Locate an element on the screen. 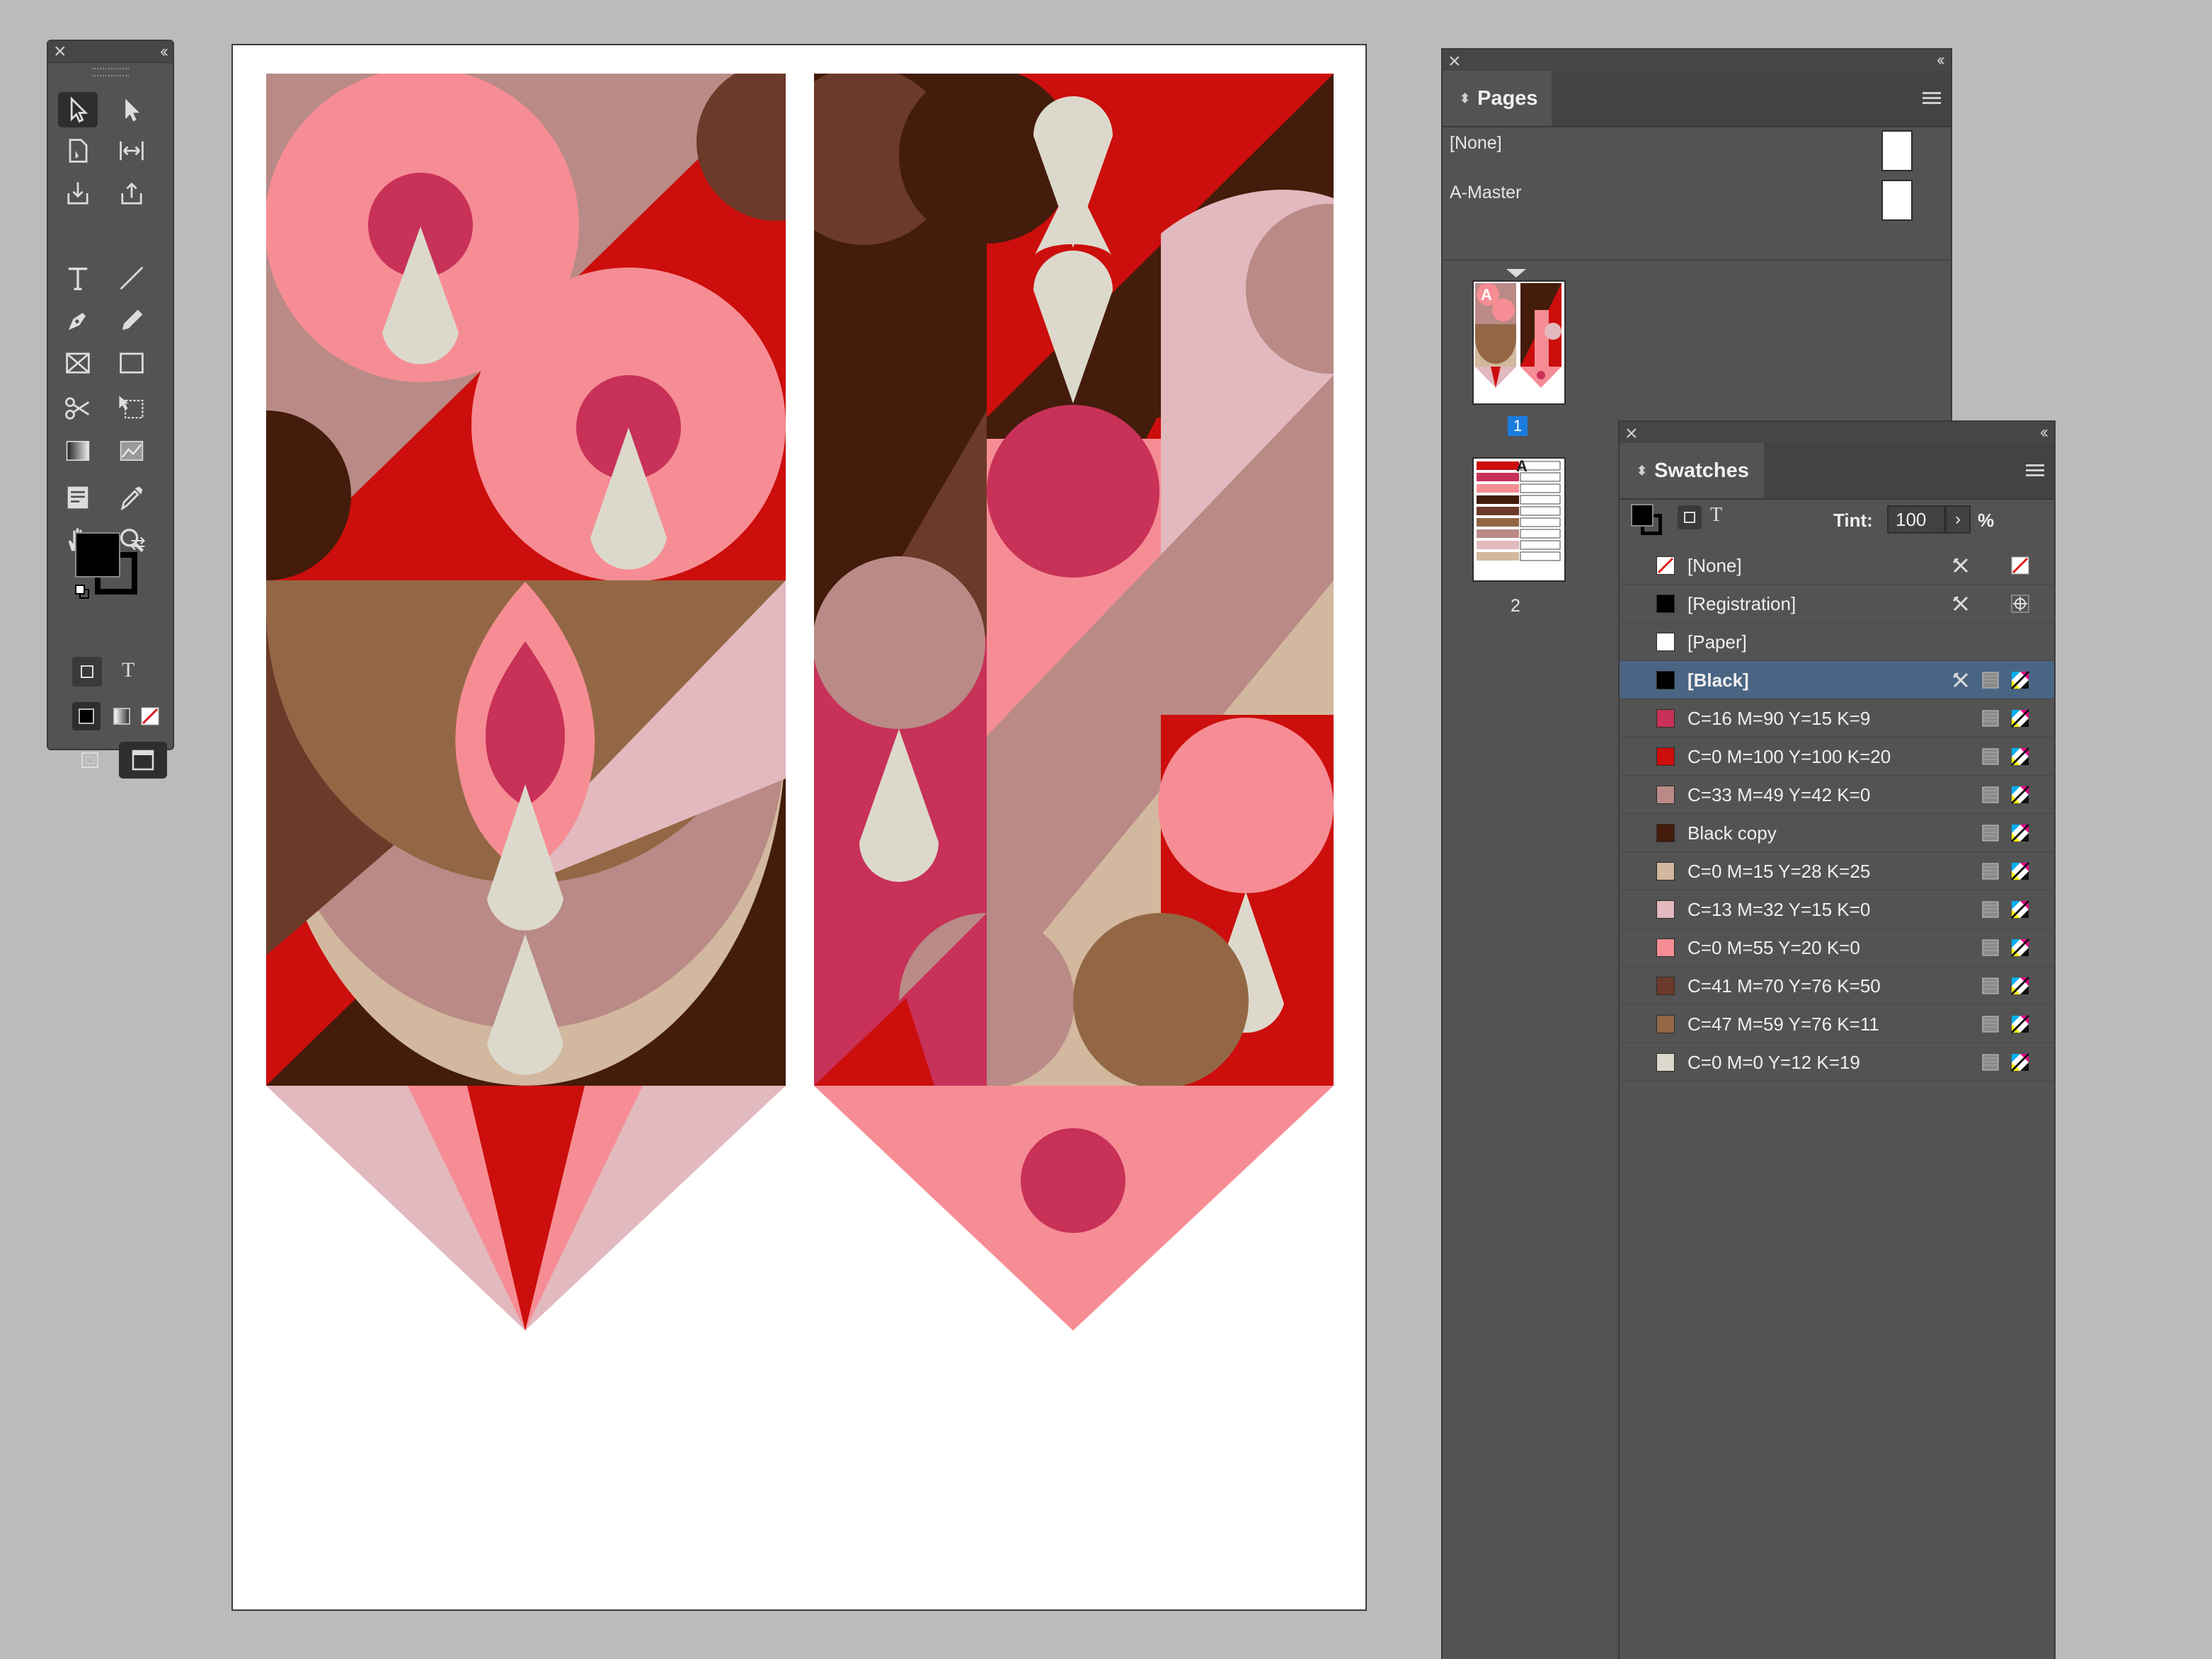 The image size is (2212, 1659). pages-panel-titlebar: × ‹‹ is located at coordinates (1697, 61).